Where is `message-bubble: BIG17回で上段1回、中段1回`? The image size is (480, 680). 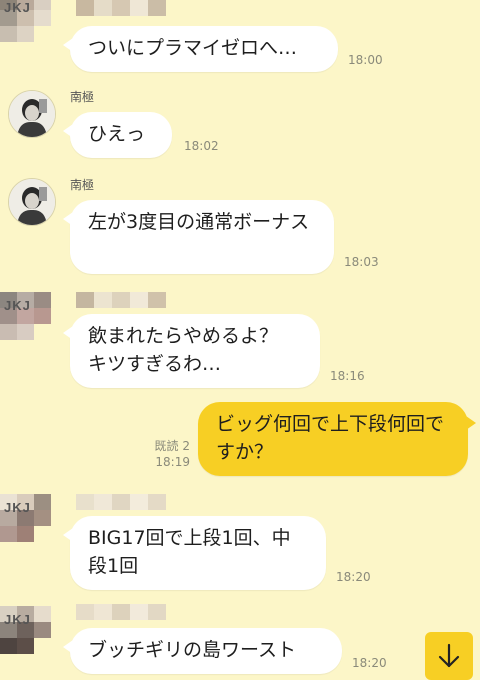
message-bubble: BIG17回で上段1回、中段1回 is located at coordinates (194, 553).